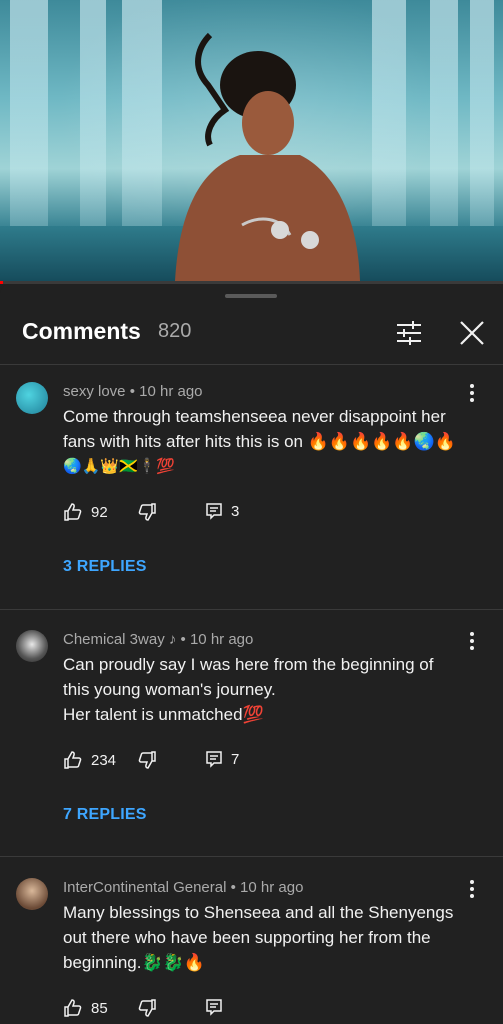  What do you see at coordinates (99, 512) in the screenshot?
I see `like-count: 92` at bounding box center [99, 512].